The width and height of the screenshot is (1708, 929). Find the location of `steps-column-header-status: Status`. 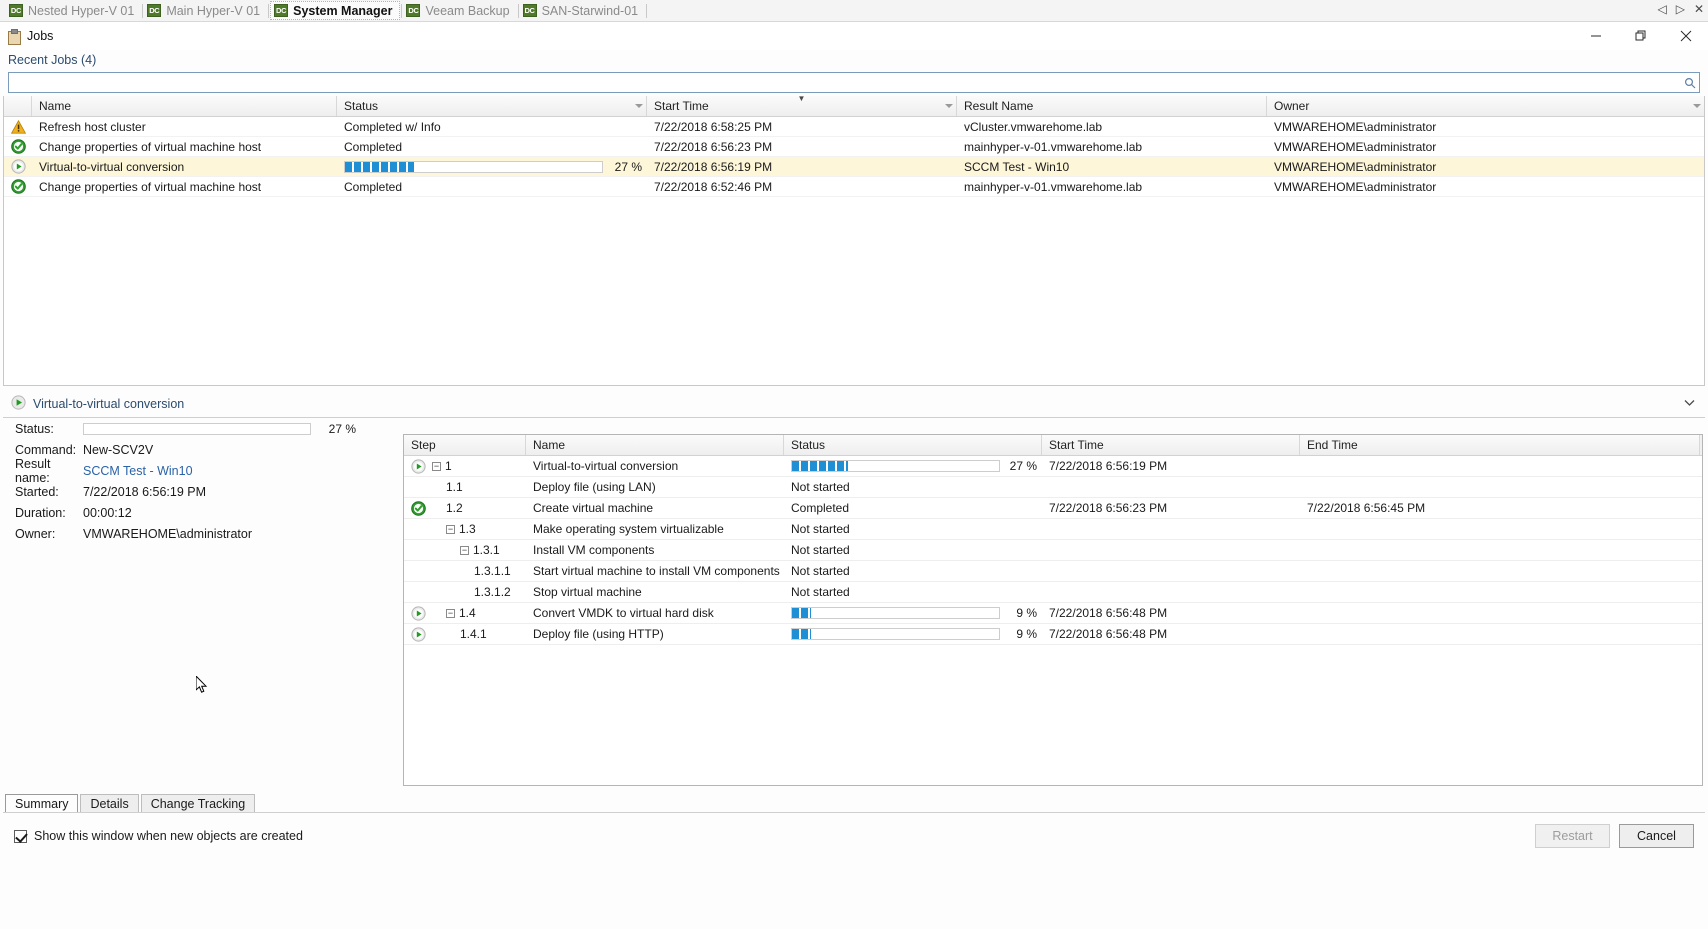

steps-column-header-status: Status is located at coordinates (913, 445).